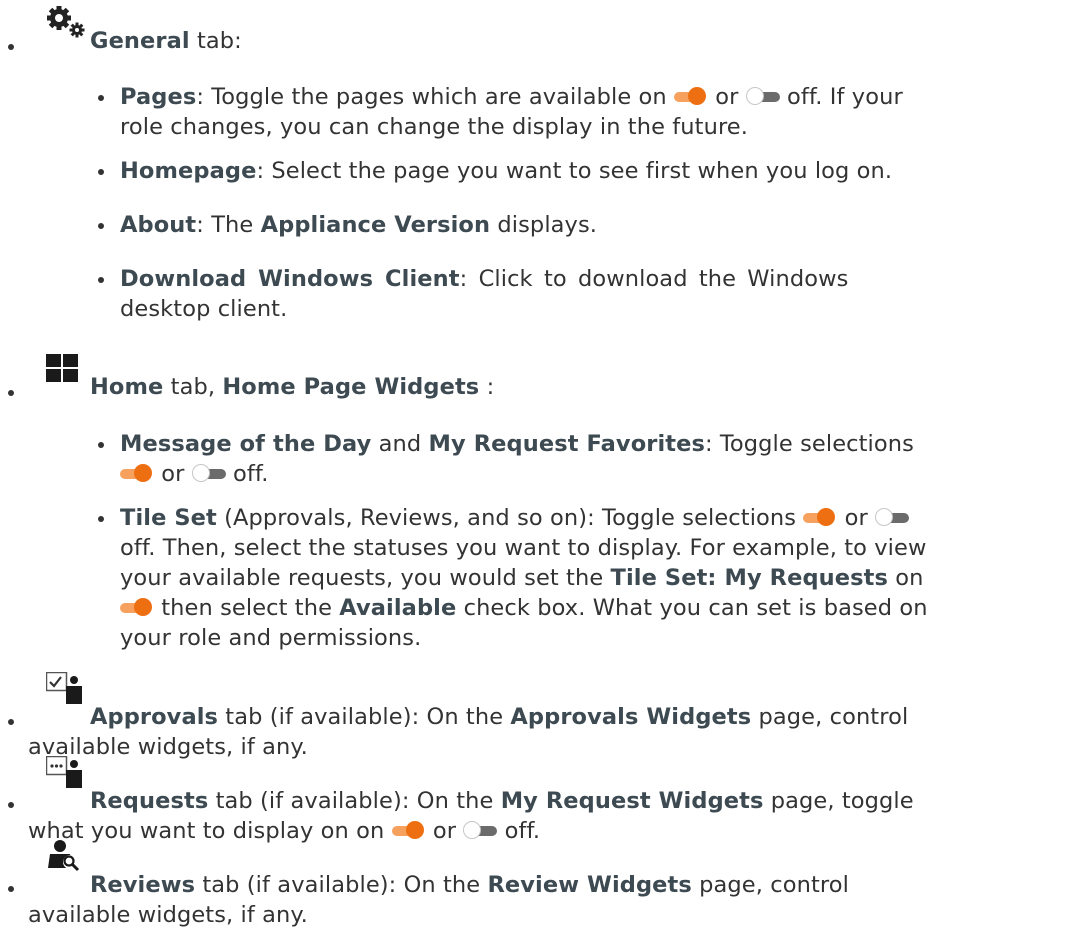  What do you see at coordinates (158, 225) in the screenshot?
I see `term-about: About` at bounding box center [158, 225].